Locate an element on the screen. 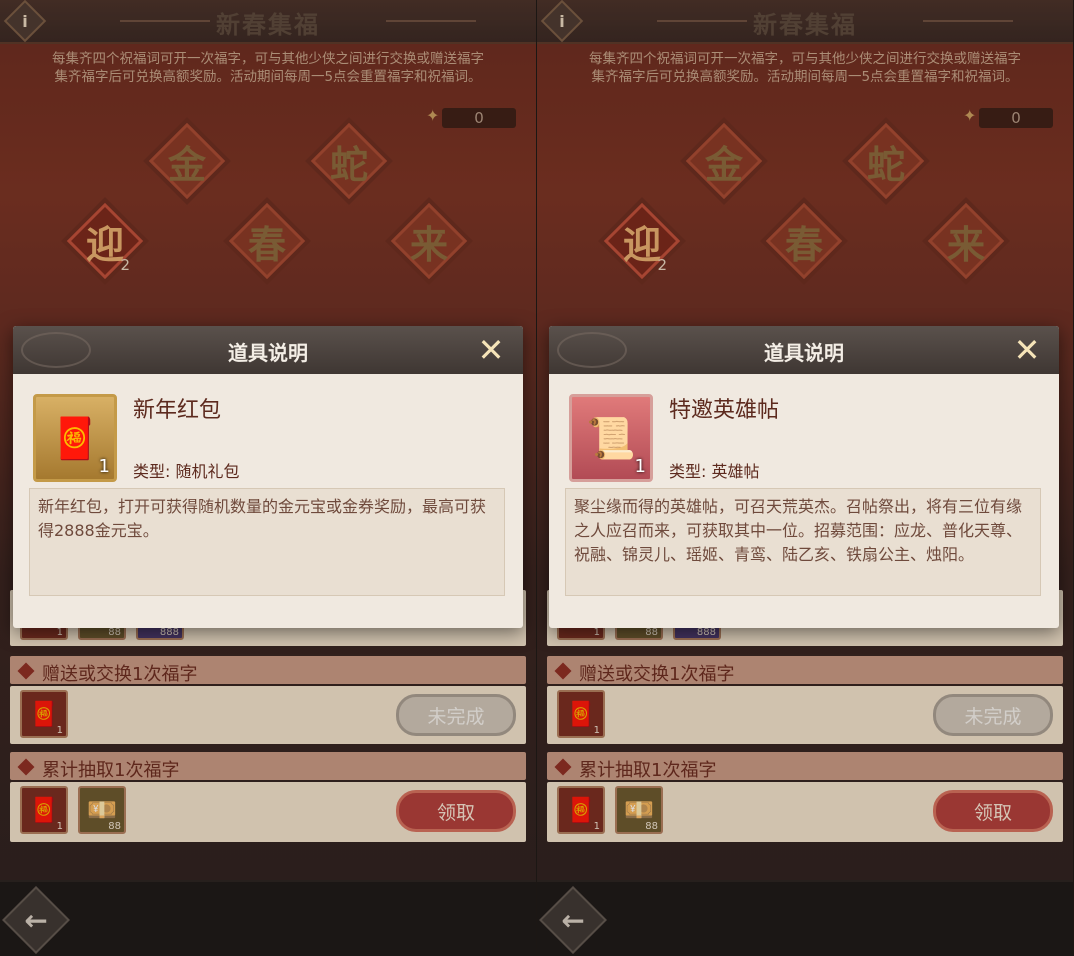  blessing-char-label: 来 is located at coordinates (965, 244).